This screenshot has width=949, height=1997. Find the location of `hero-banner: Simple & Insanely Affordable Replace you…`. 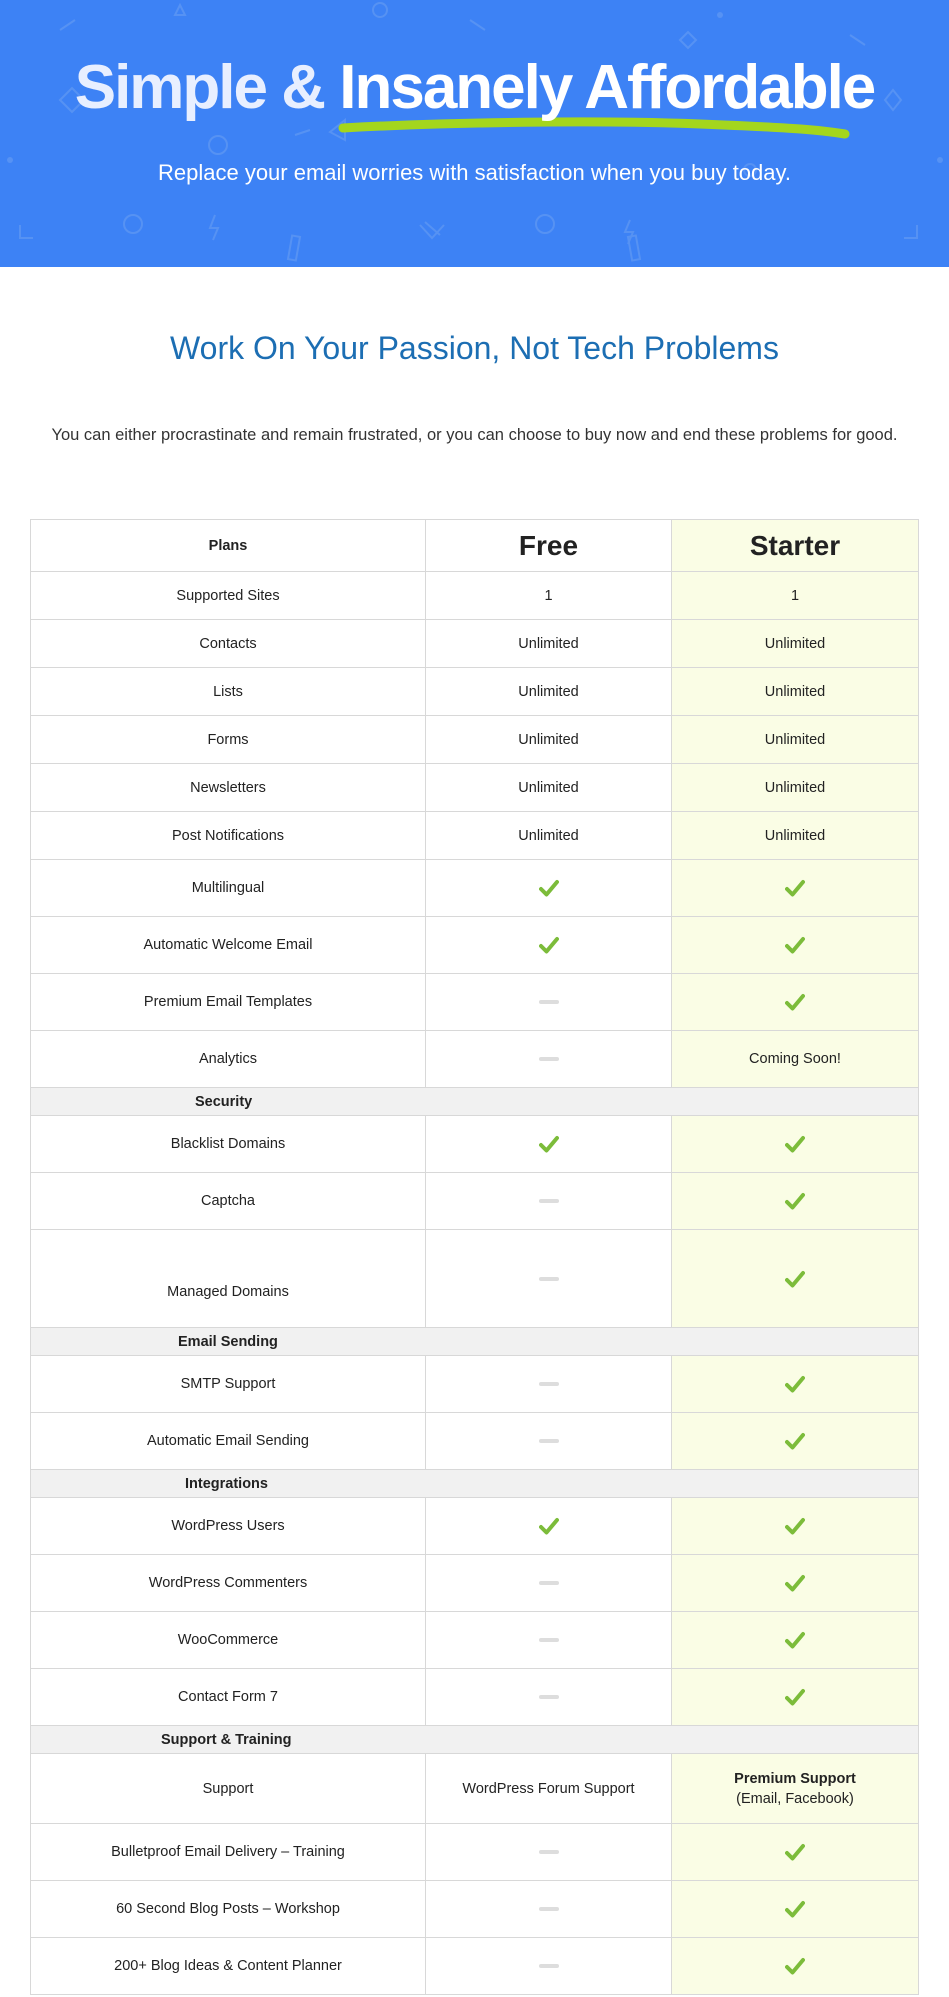

hero-banner: Simple & Insanely Affordable Replace you… is located at coordinates (474, 133).